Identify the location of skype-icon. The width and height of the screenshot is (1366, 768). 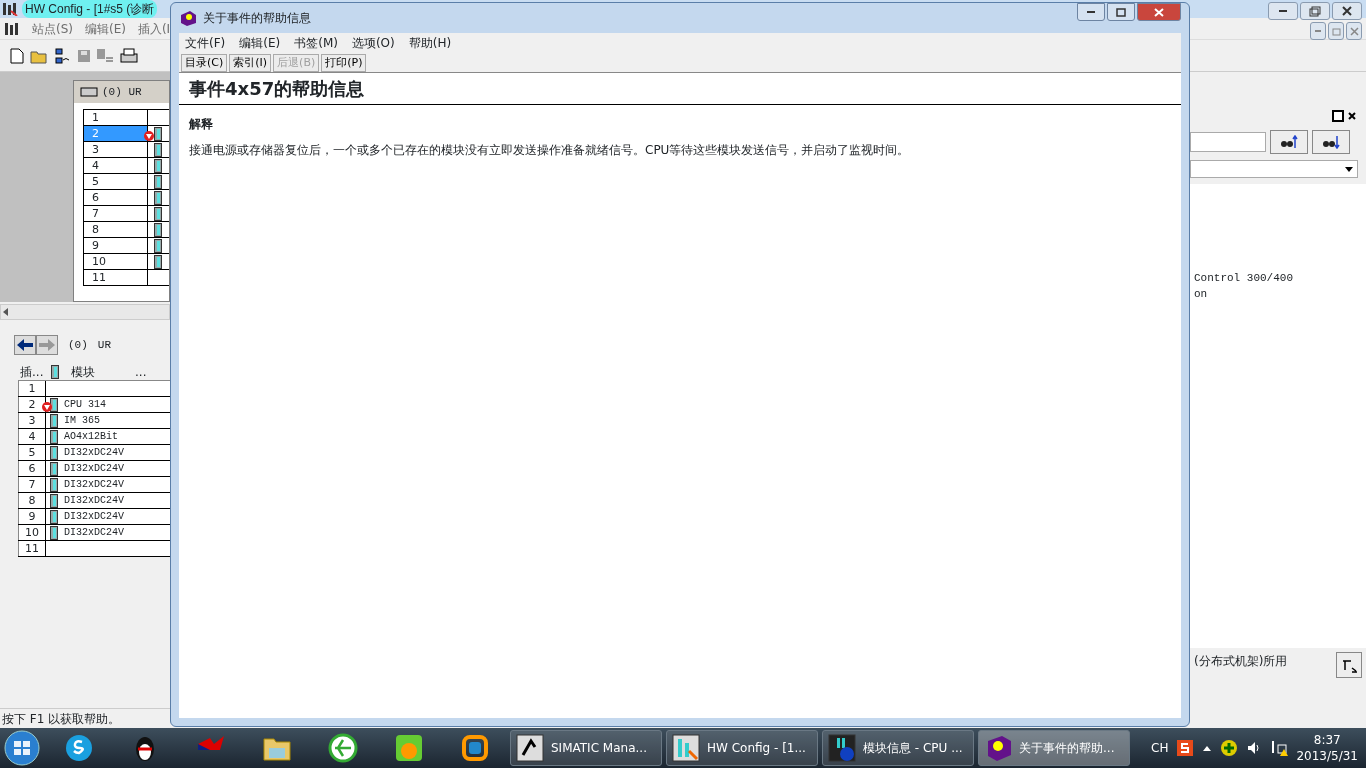
(79, 748).